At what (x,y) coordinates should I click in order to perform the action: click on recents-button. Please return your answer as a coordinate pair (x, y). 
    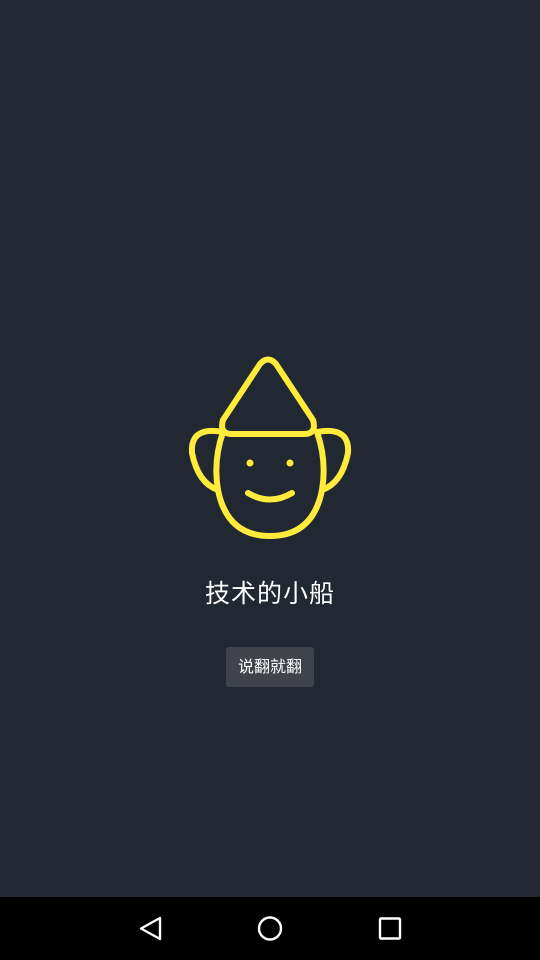
    Looking at the image, I should click on (390, 928).